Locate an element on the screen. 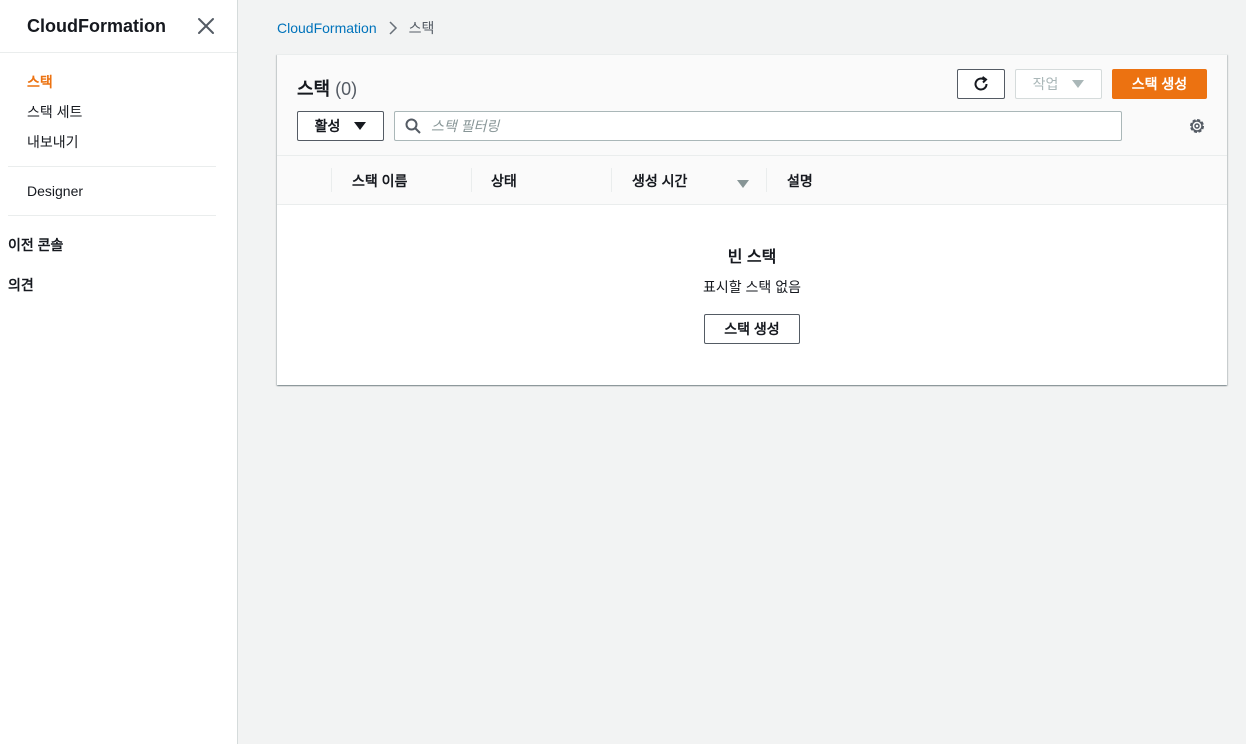  sidebar-item-stacks: 스택 is located at coordinates (118, 82).